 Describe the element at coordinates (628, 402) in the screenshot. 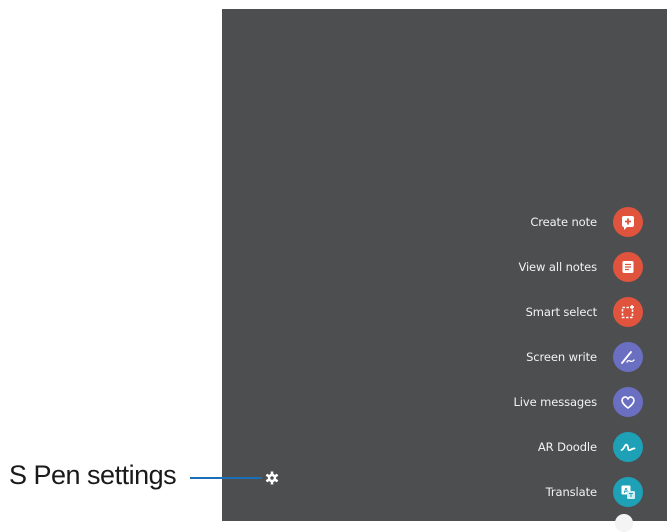

I see `heart-icon` at that location.